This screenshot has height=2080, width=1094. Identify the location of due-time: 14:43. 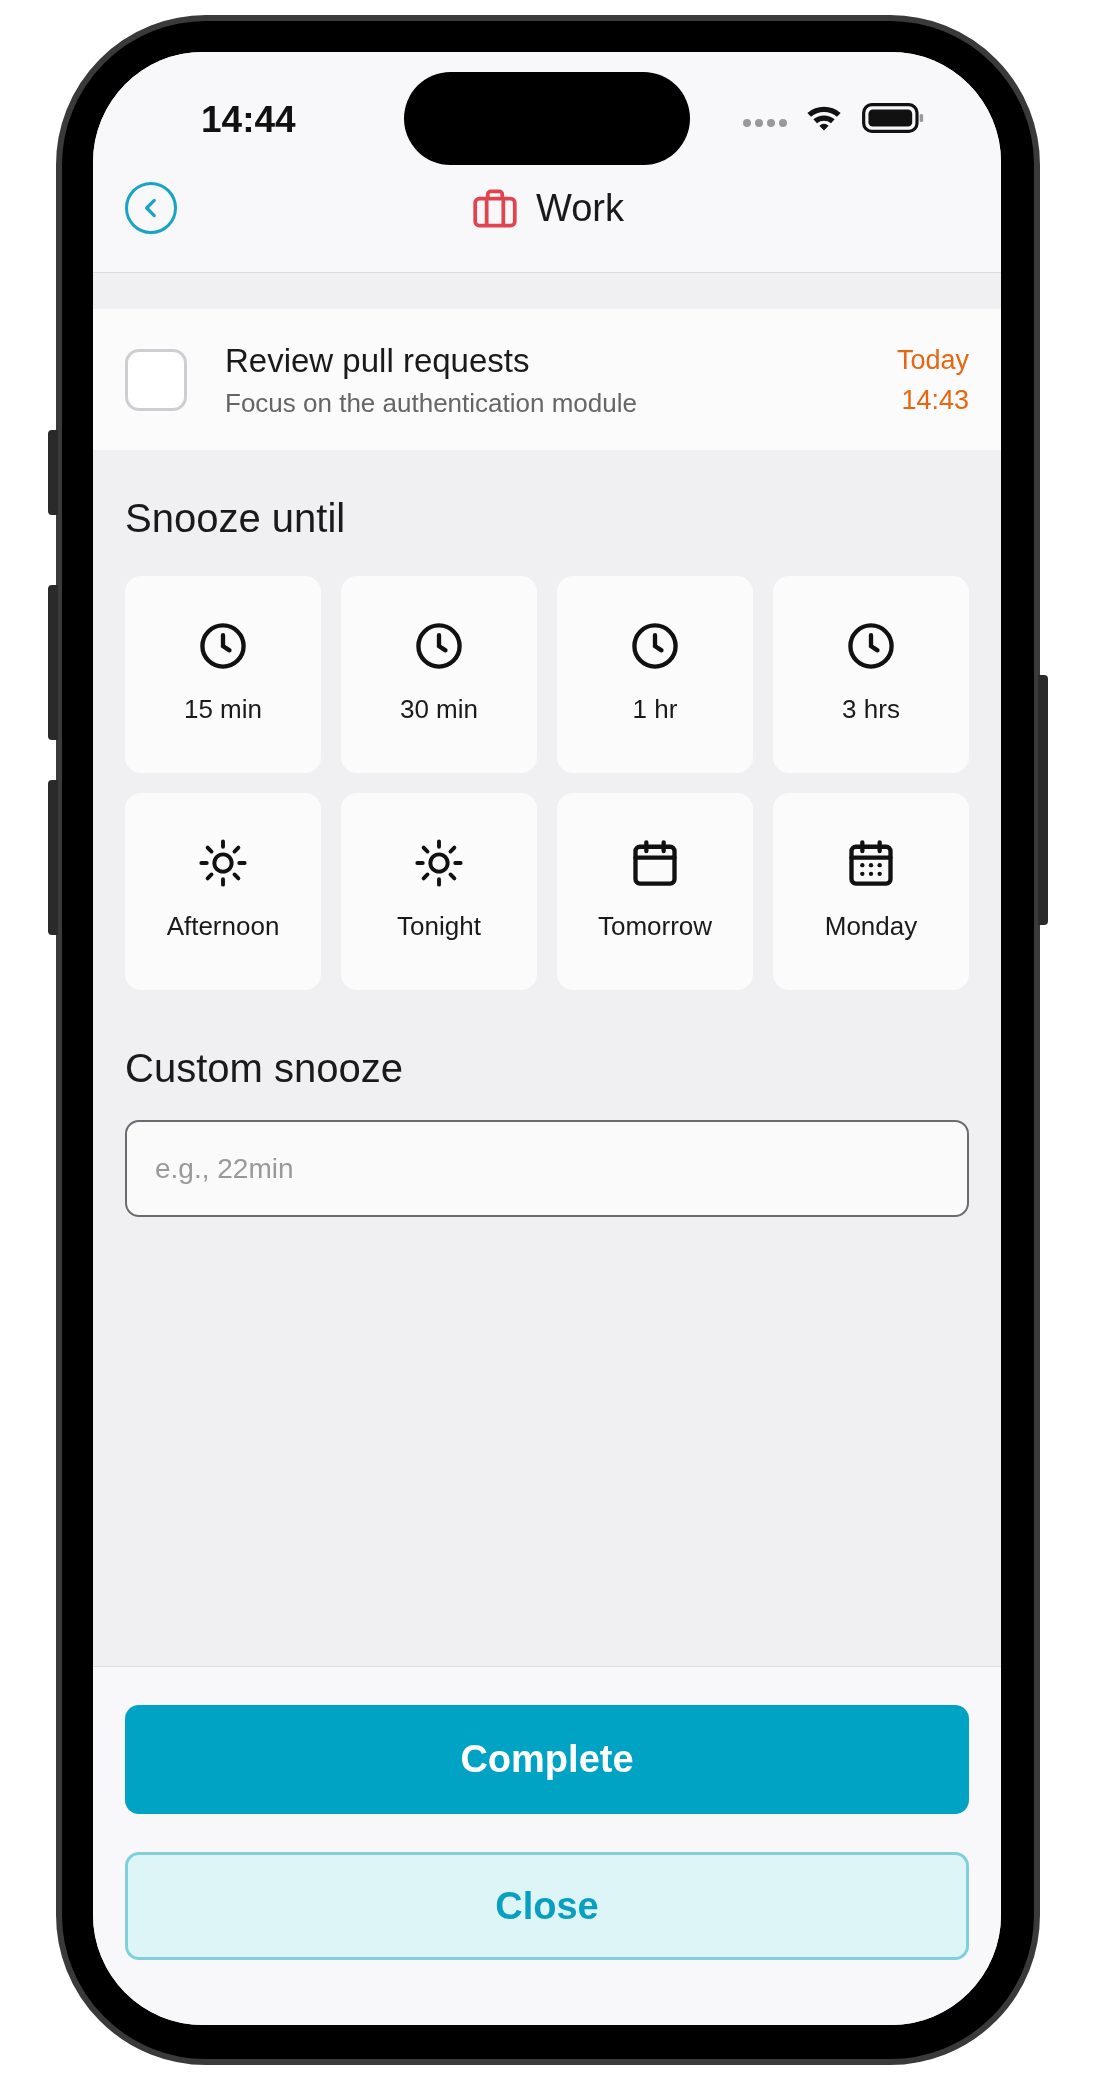
(935, 400).